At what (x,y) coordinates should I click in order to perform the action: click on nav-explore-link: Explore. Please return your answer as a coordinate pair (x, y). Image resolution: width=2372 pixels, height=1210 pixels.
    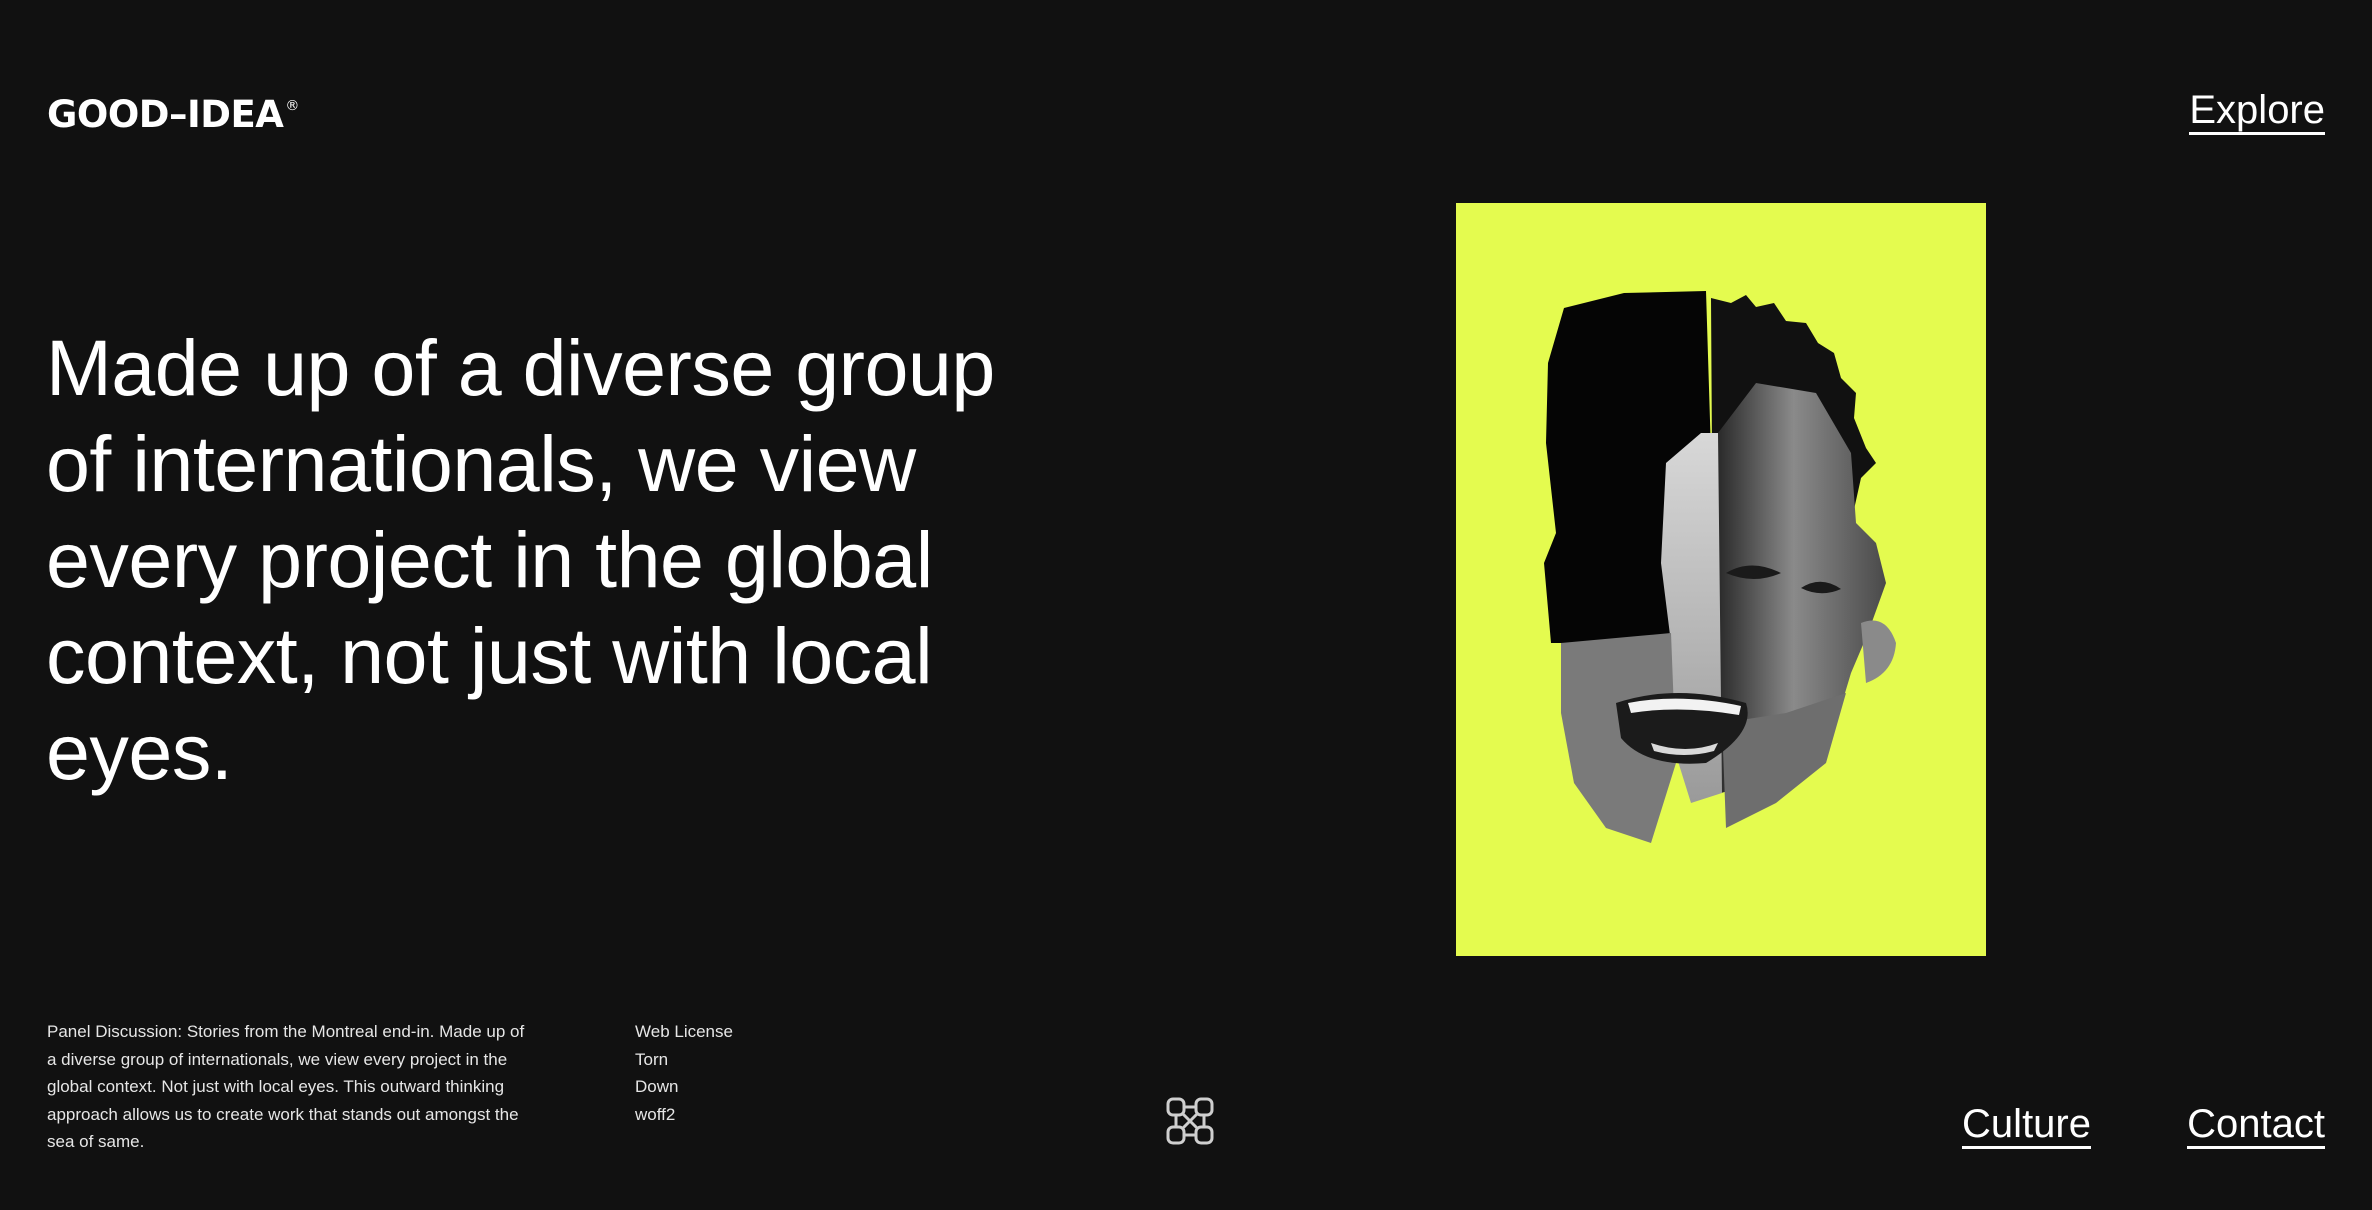
    Looking at the image, I should click on (2257, 112).